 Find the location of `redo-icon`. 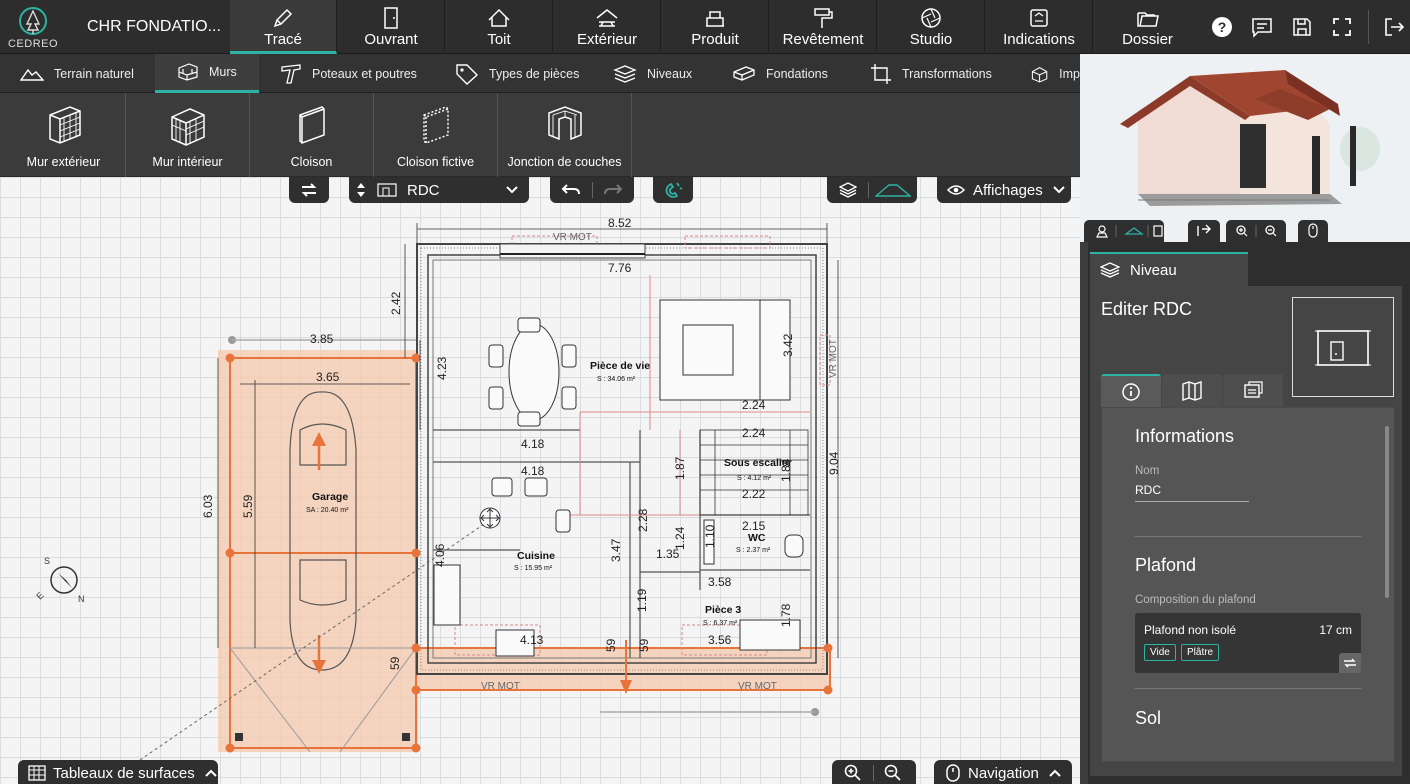

redo-icon is located at coordinates (613, 190).